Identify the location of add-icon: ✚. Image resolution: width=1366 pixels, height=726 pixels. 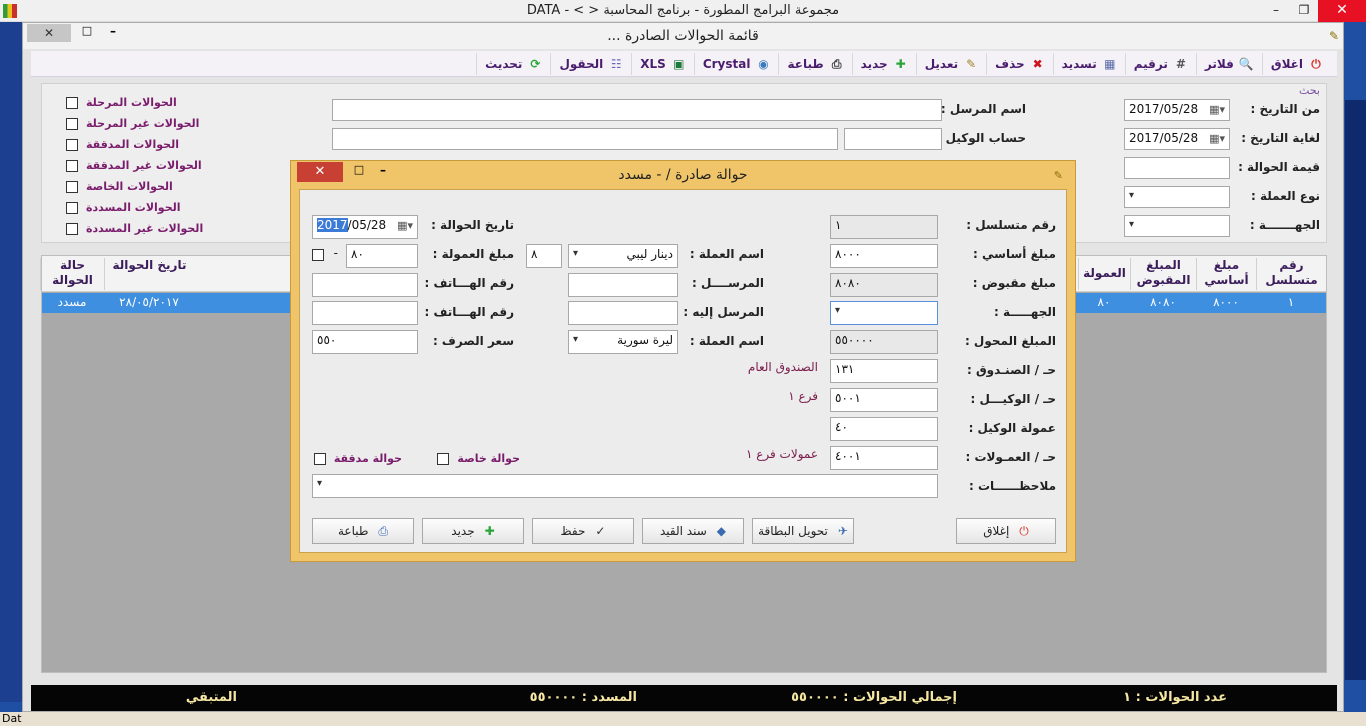
(900, 63).